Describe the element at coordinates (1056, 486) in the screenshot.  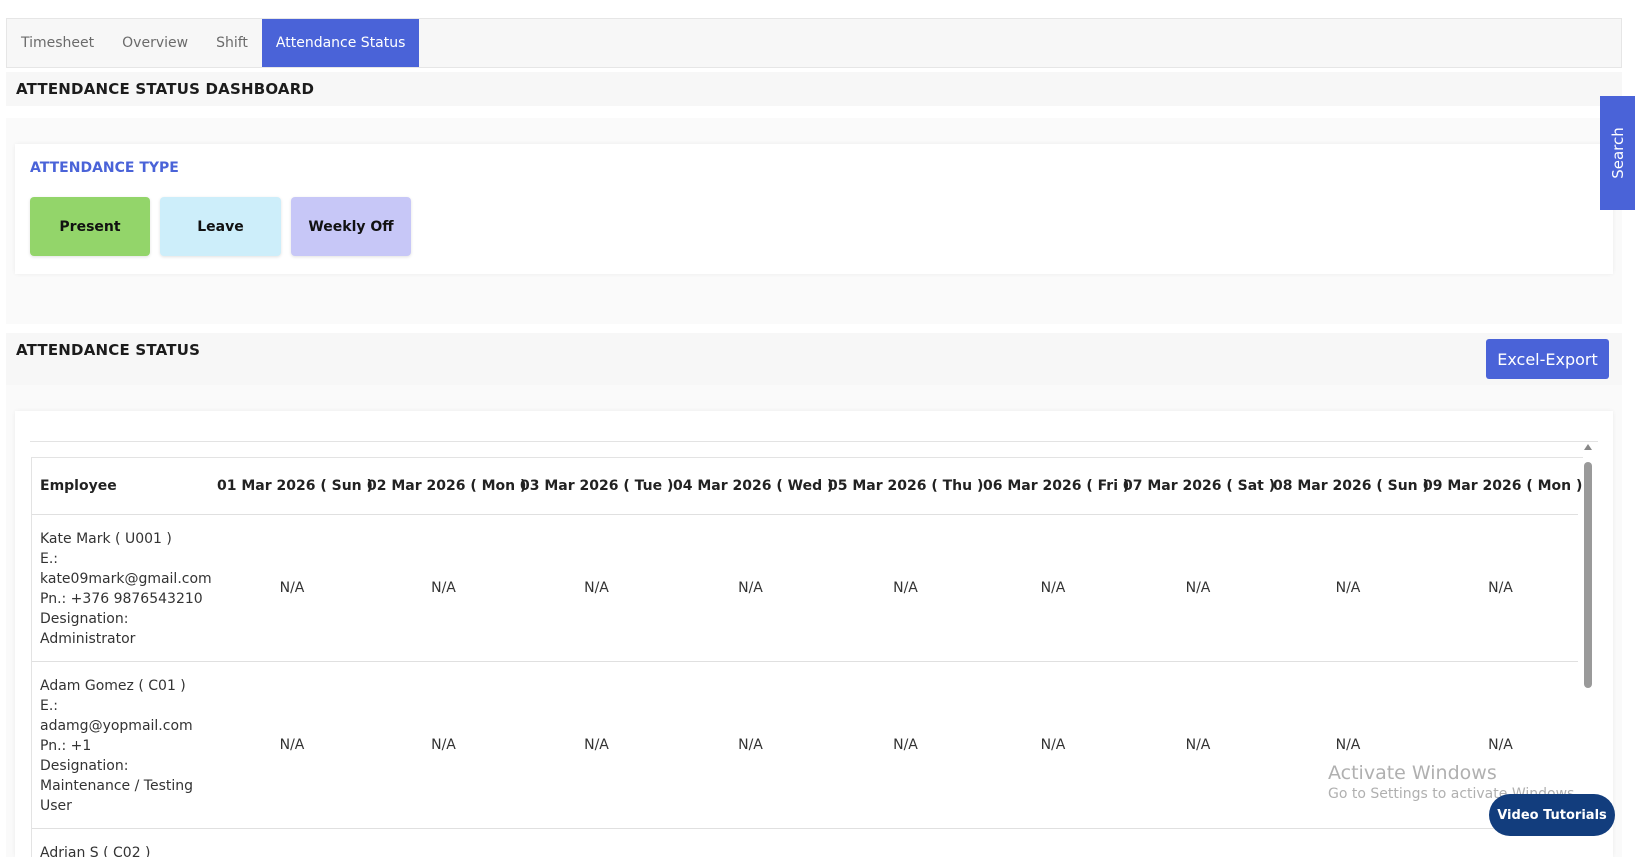
I see `column-header: 06 Mar 2026 ( Fri )` at that location.